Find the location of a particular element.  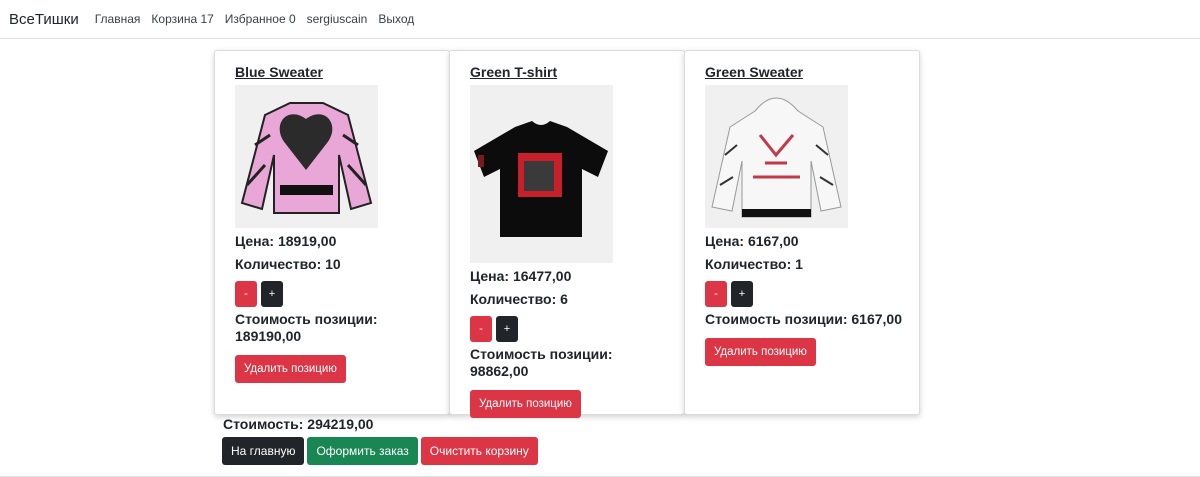

product-title-link: Green T-shirt is located at coordinates (567, 72).